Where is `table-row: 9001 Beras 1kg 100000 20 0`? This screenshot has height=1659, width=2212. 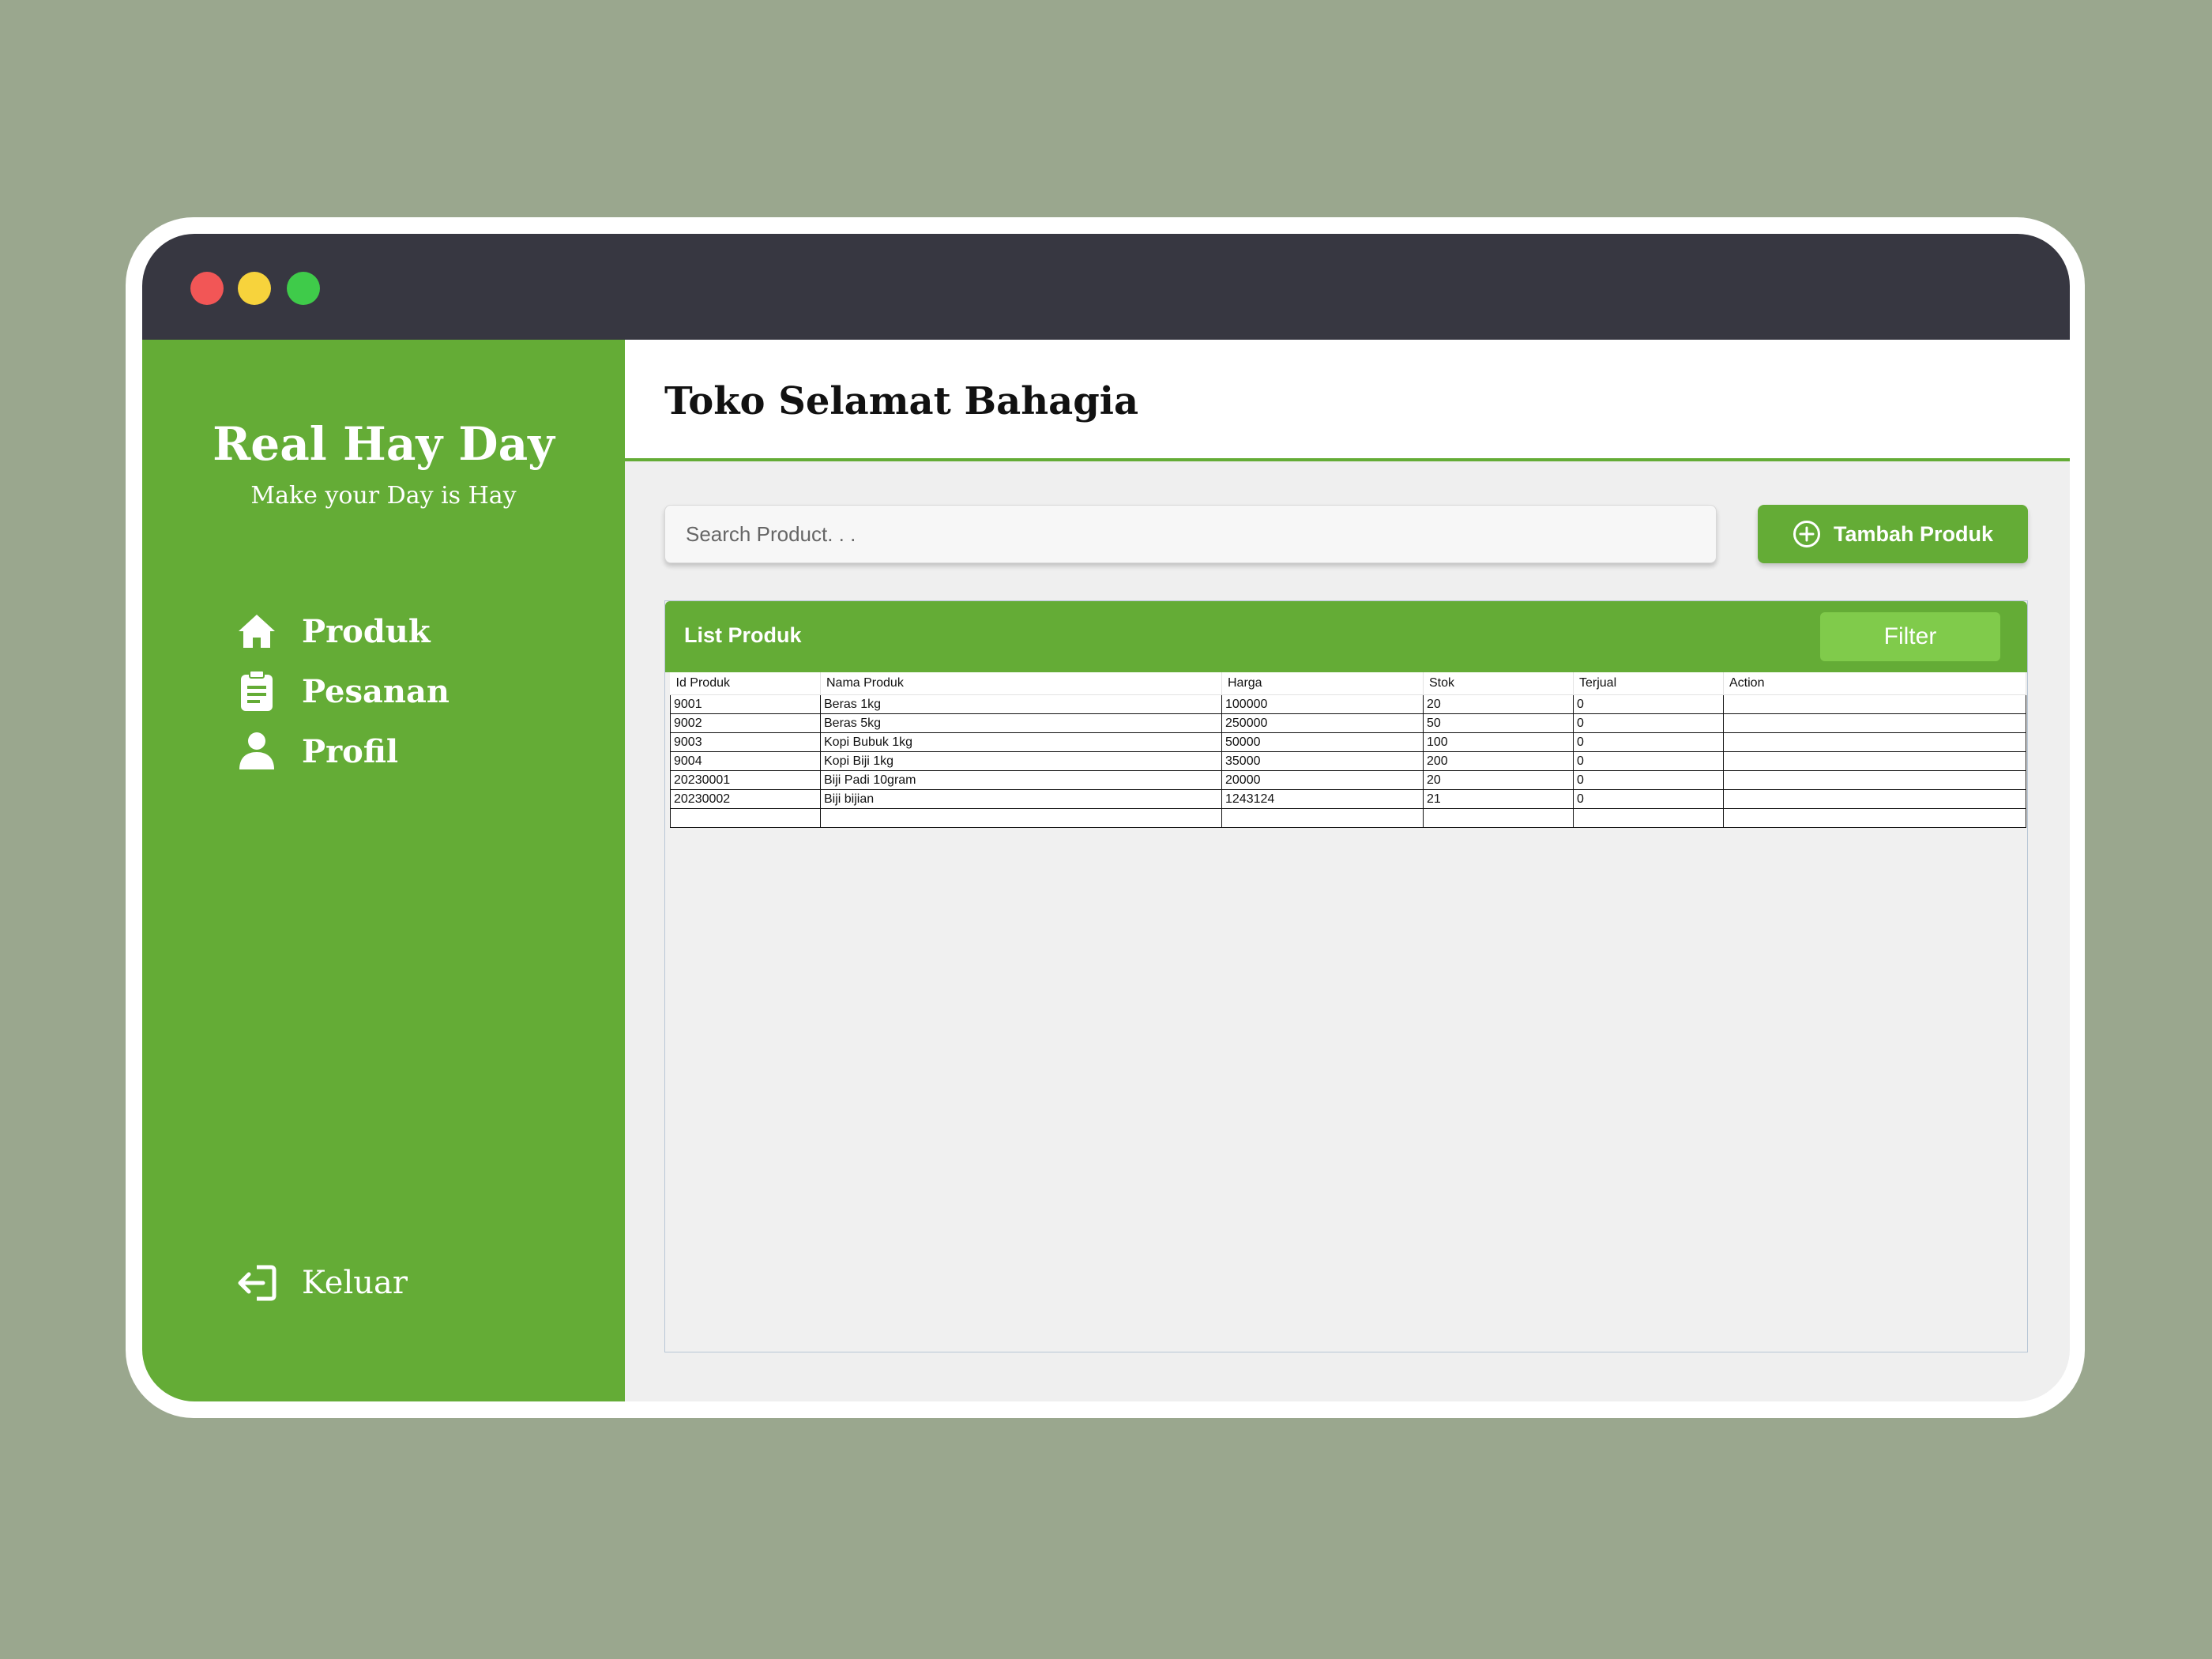 table-row: 9001 Beras 1kg 100000 20 0 is located at coordinates (1348, 704).